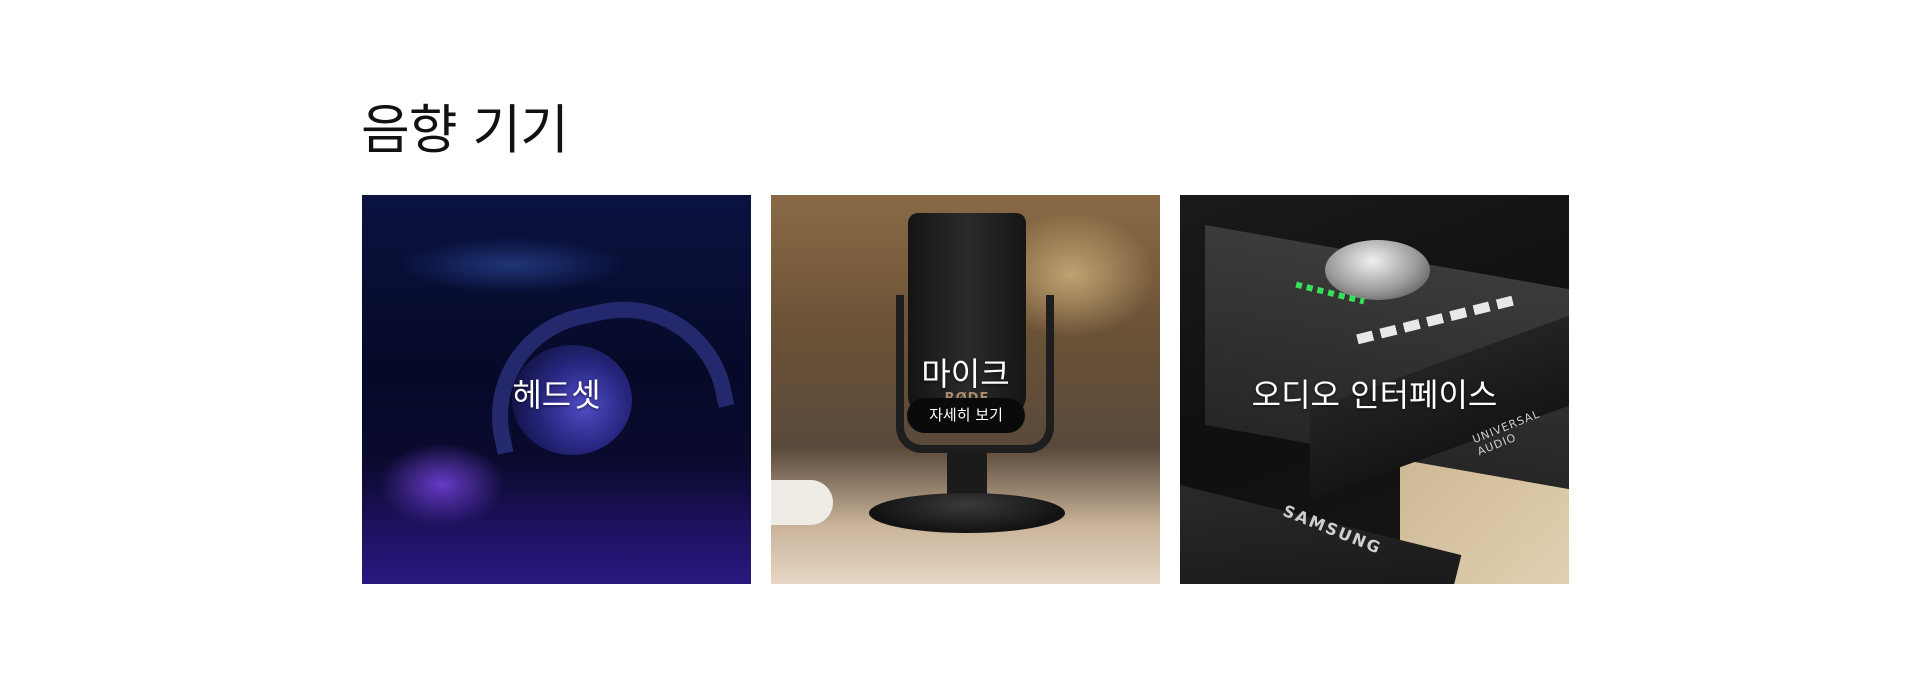  I want to click on earbuds-case-shape, so click(802, 502).